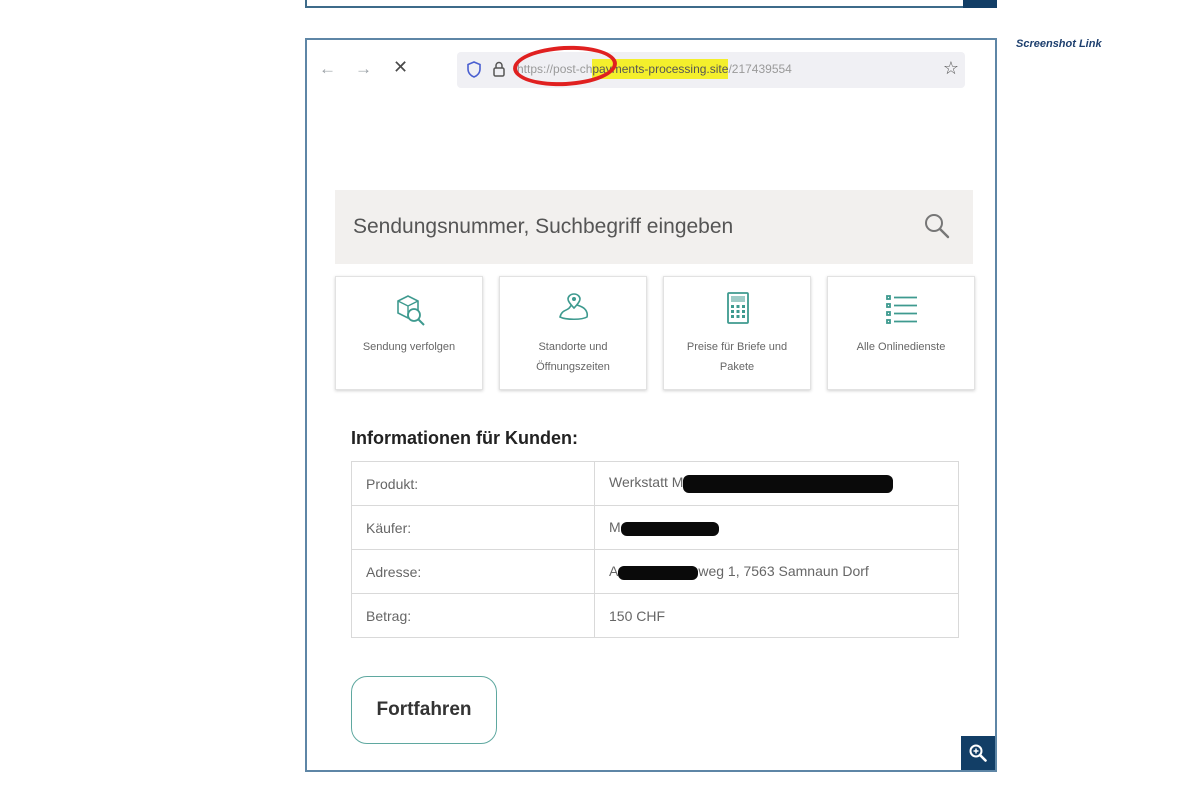 The width and height of the screenshot is (1200, 800). Describe the element at coordinates (651, 4) in the screenshot. I see `previous-screenshot-frame` at that location.